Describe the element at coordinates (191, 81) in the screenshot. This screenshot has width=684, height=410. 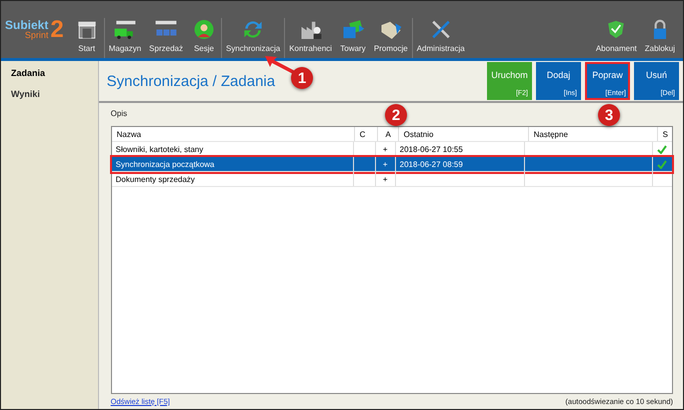
I see `page-title: Synchronizacja / Zadania` at that location.